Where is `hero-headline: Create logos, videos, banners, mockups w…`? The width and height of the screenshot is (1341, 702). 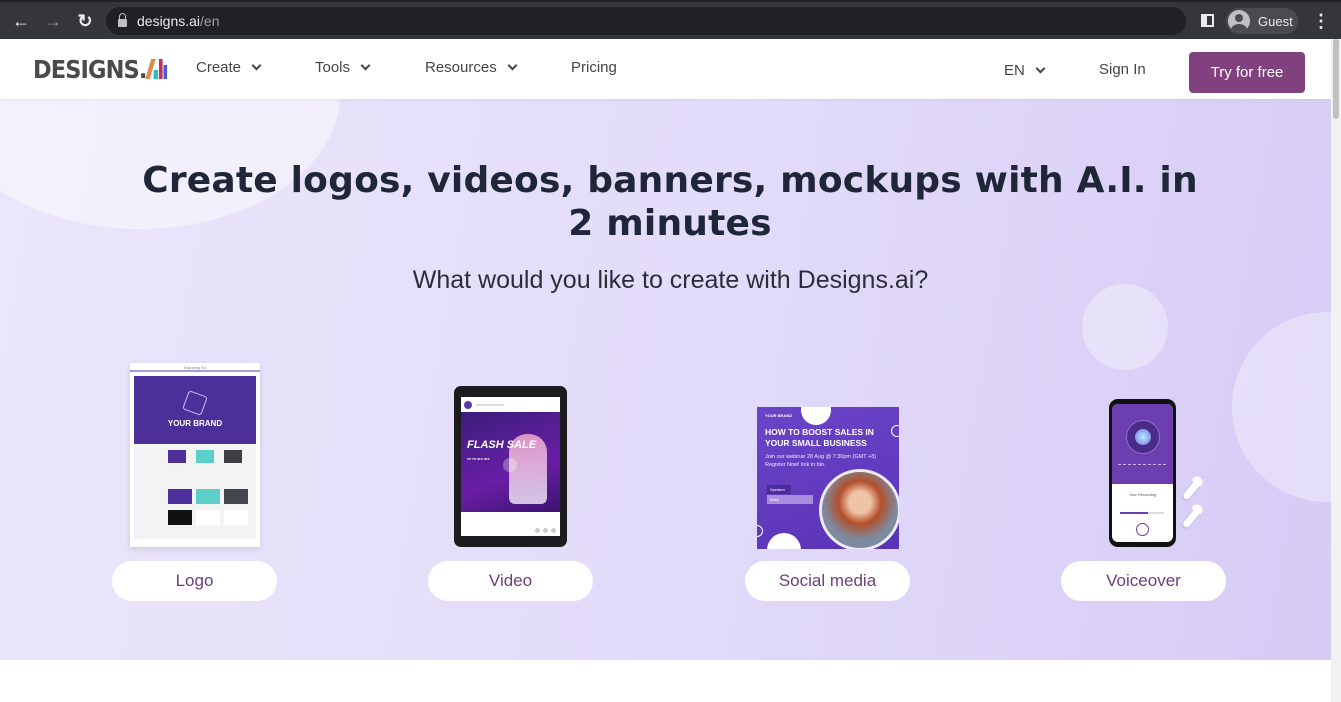
hero-headline: Create logos, videos, banners, mockups w… is located at coordinates (670, 202).